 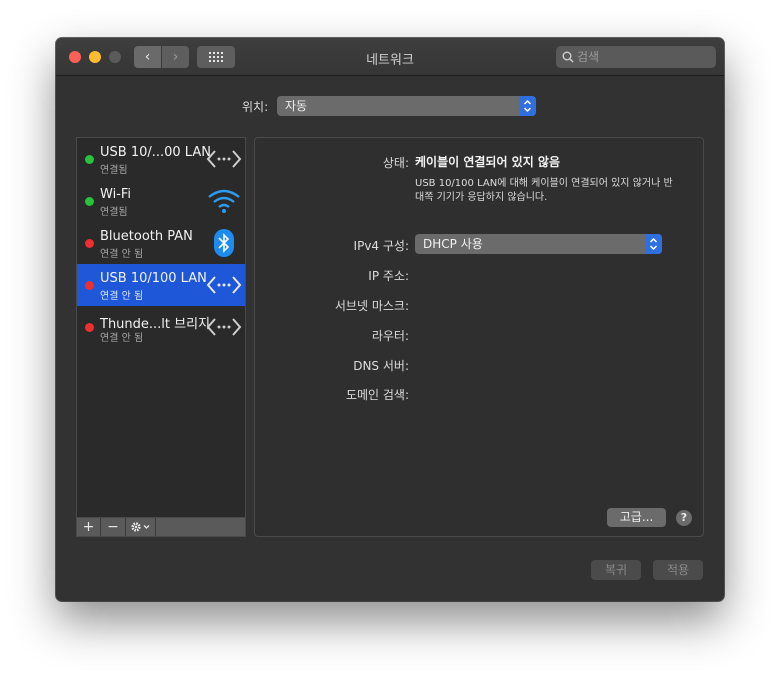 I want to click on location-stepper, so click(x=527, y=106).